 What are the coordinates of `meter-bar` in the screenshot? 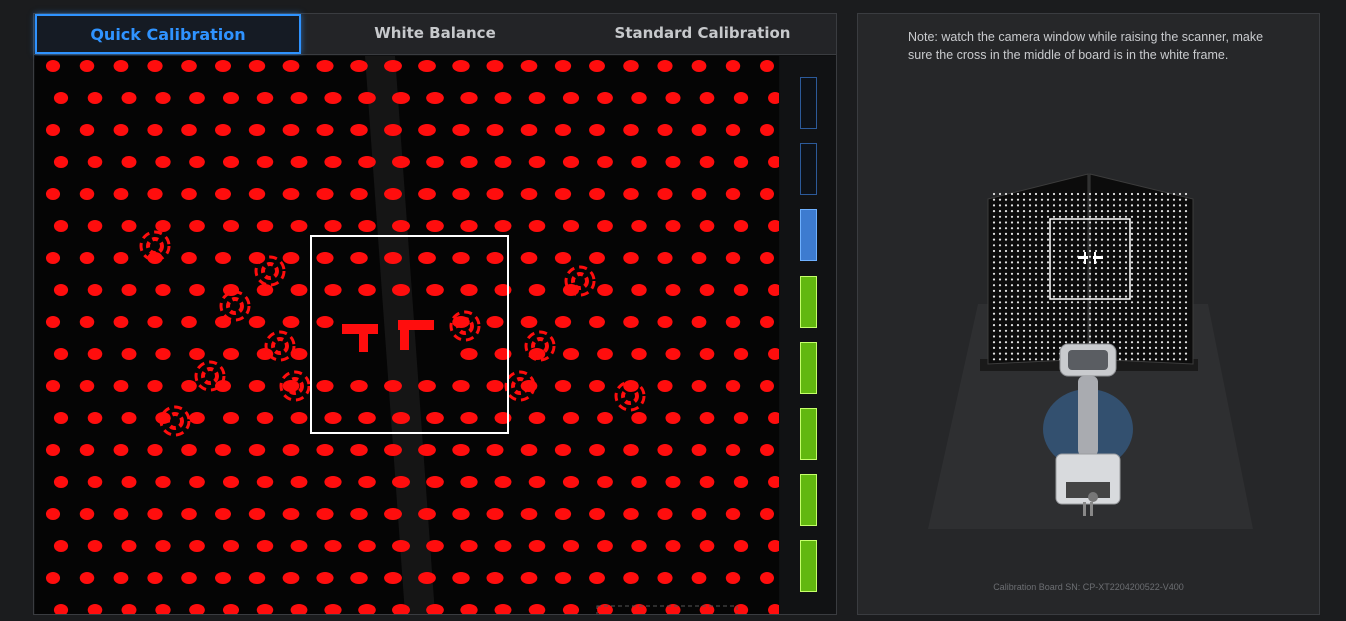 It's located at (808, 169).